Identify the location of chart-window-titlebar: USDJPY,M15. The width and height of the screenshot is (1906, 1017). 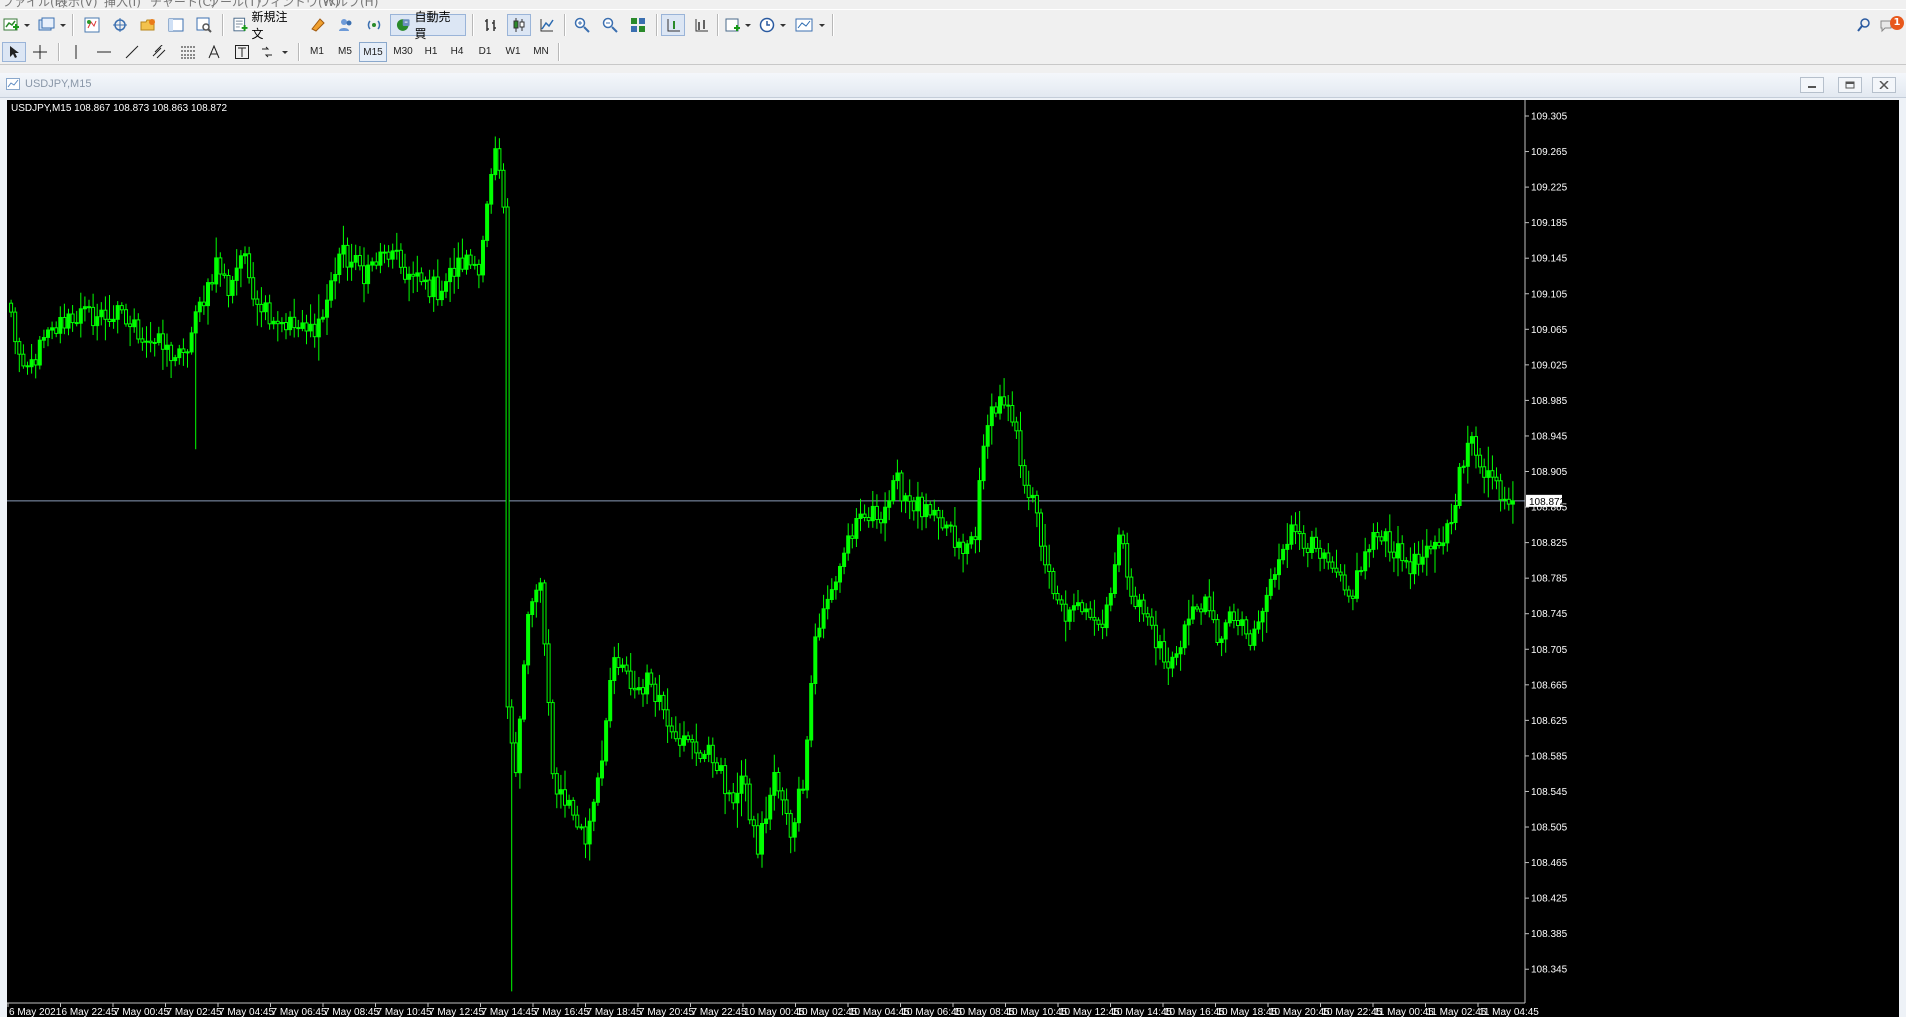
(953, 85).